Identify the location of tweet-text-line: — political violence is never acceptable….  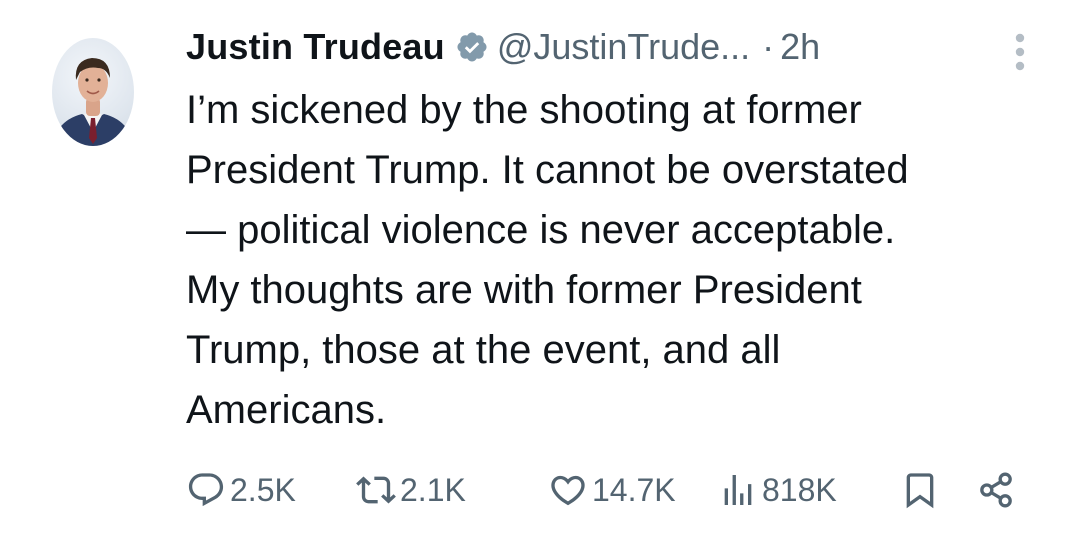
(541, 230).